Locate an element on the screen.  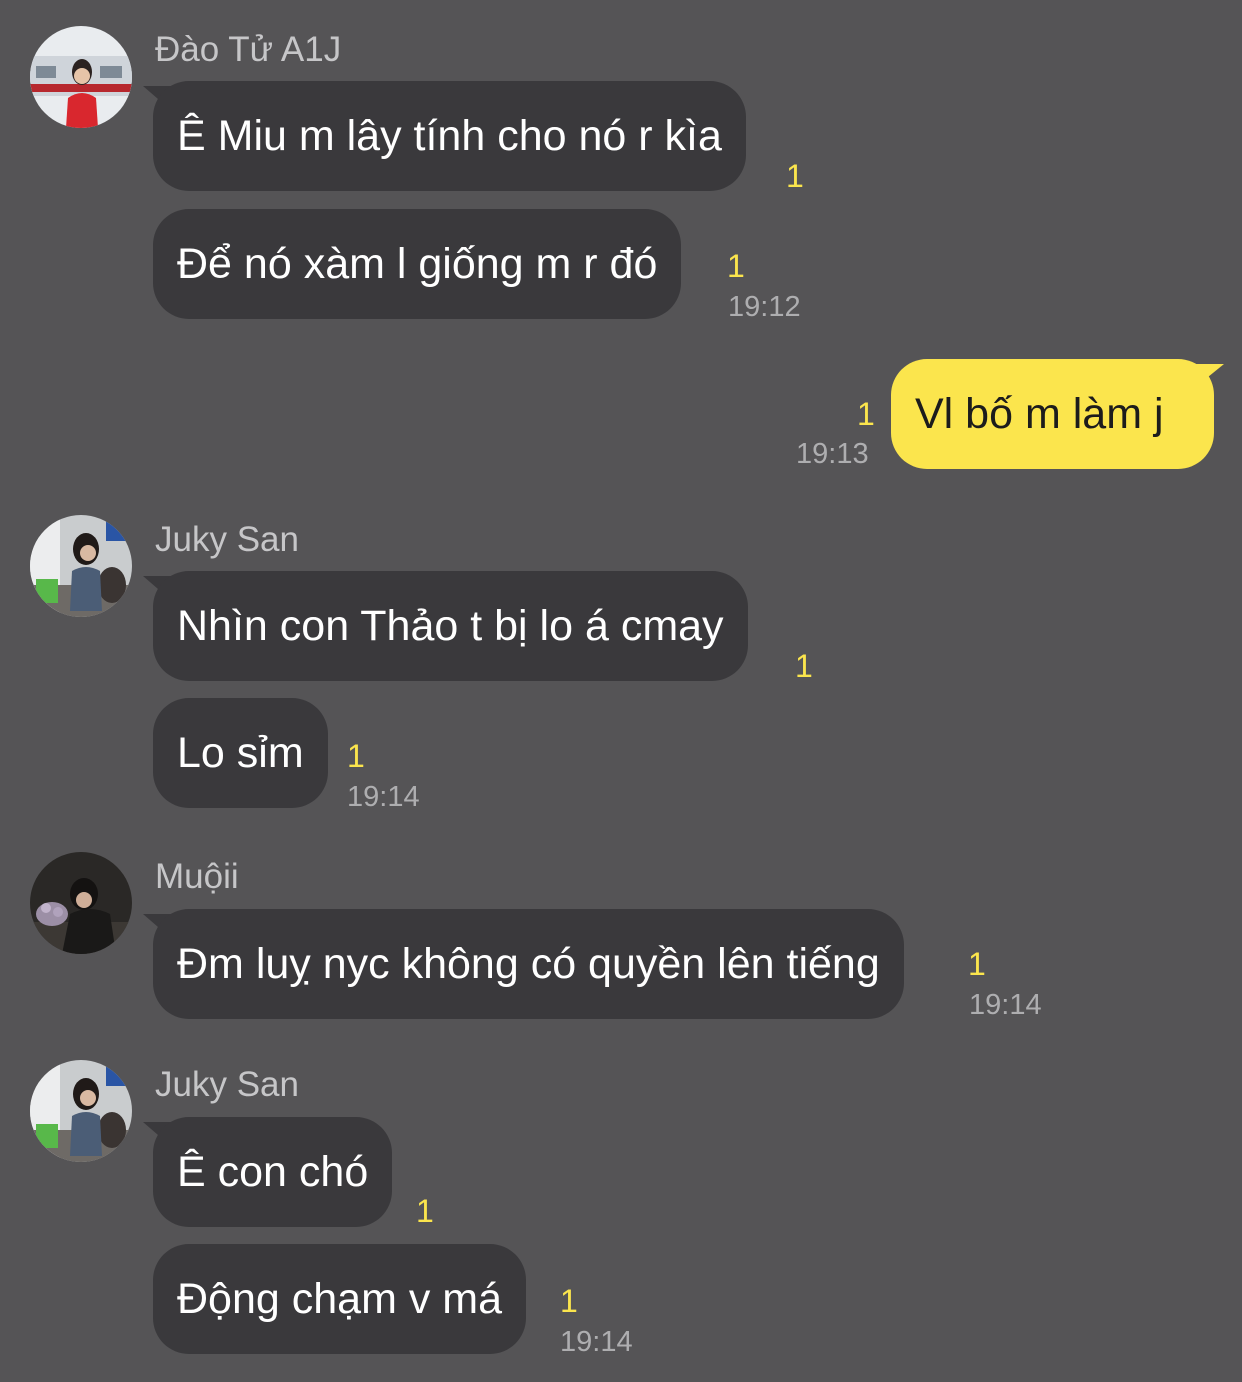
sender-name: Đào Tử A1J is located at coordinates (248, 49).